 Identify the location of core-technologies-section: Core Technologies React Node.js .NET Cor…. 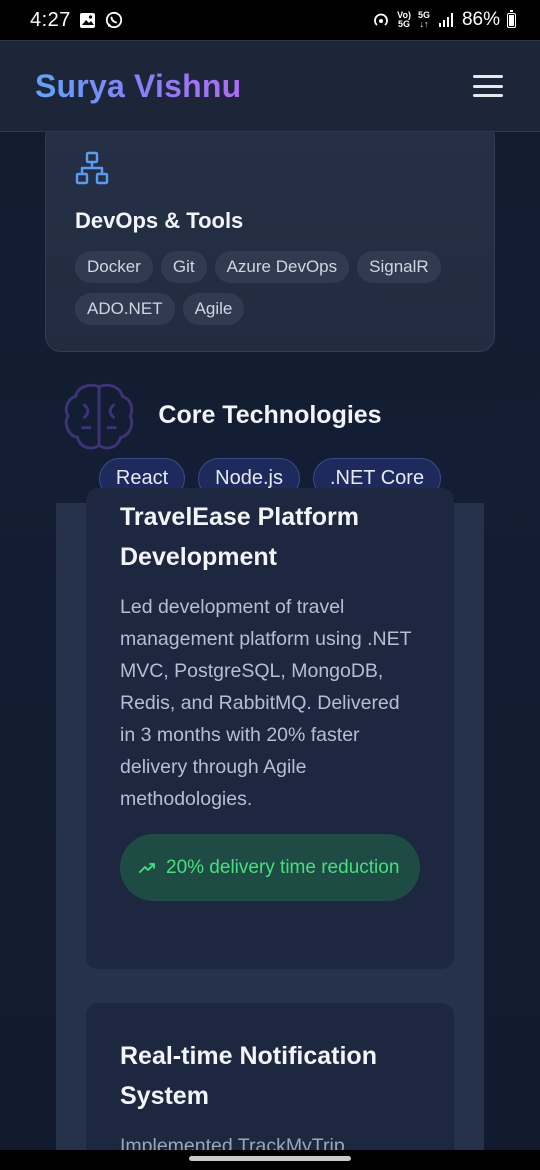
(270, 434).